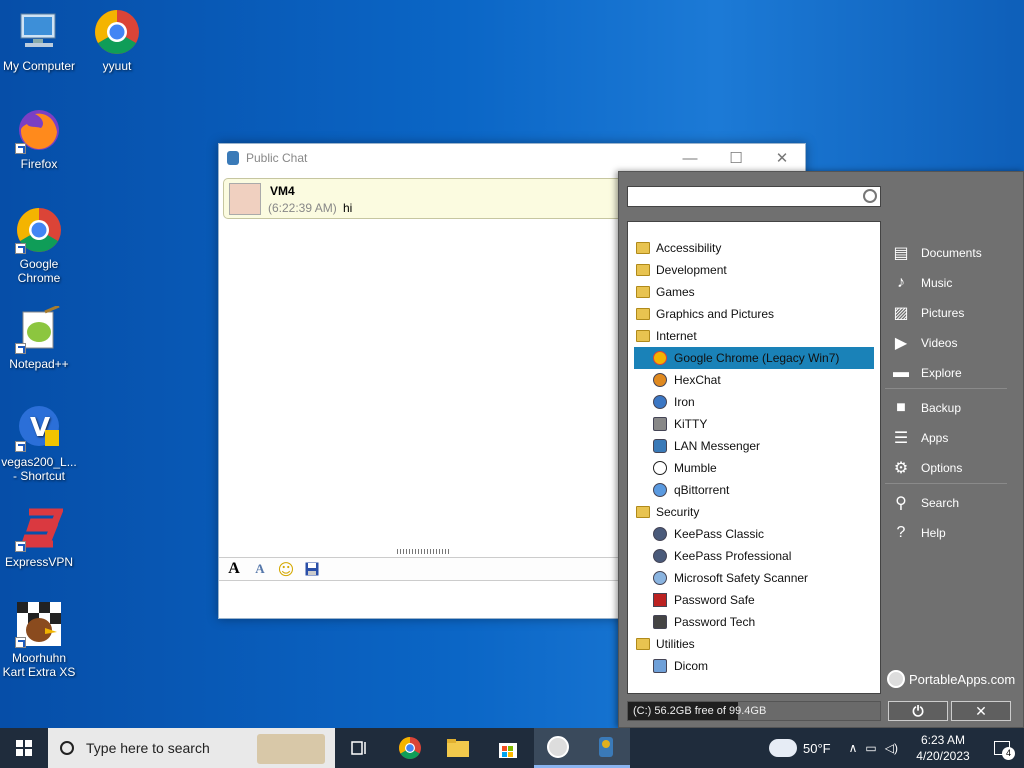  Describe the element at coordinates (39, 40) in the screenshot. I see `desktop-icon-my-computer: My Computer` at that location.